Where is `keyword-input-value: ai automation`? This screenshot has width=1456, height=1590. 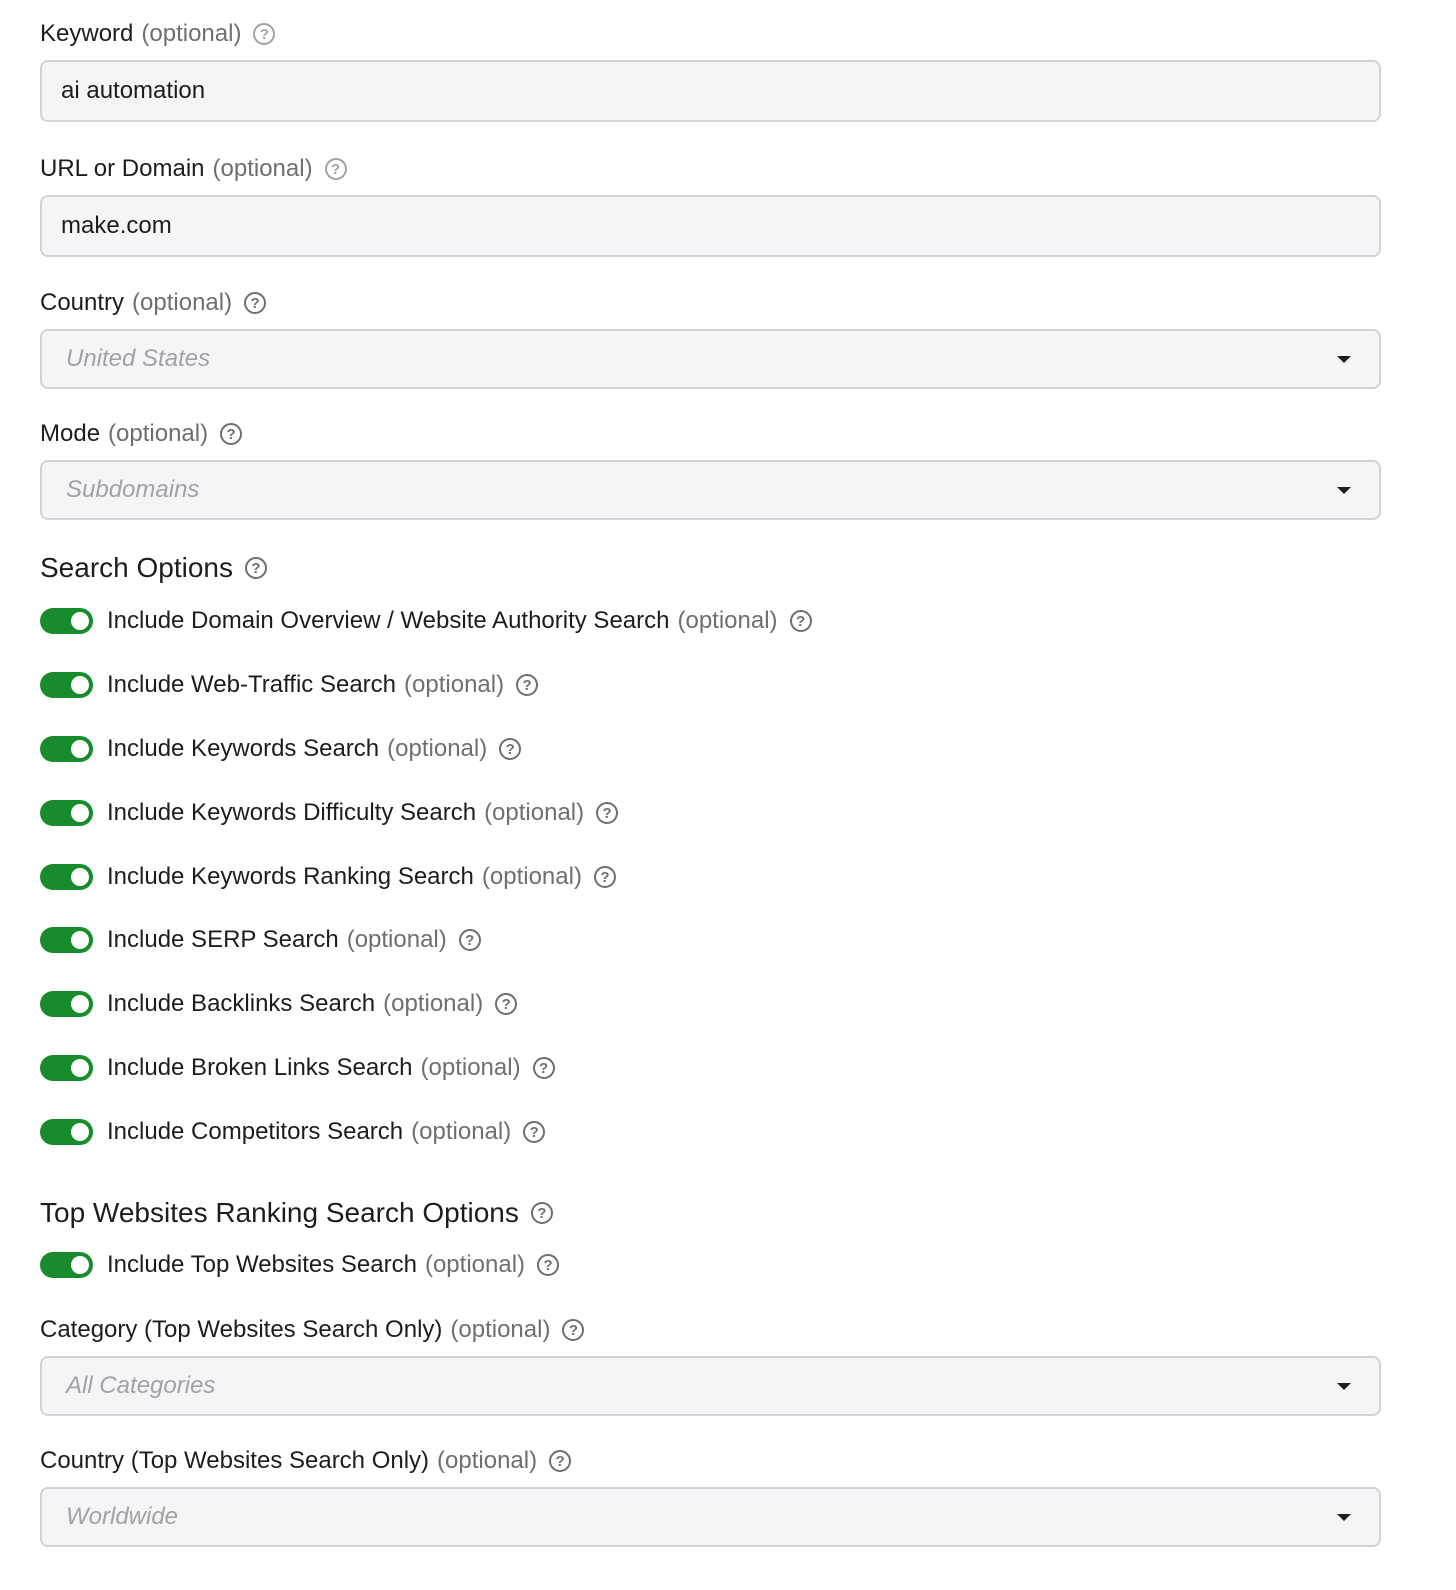 keyword-input-value: ai automation is located at coordinates (133, 90).